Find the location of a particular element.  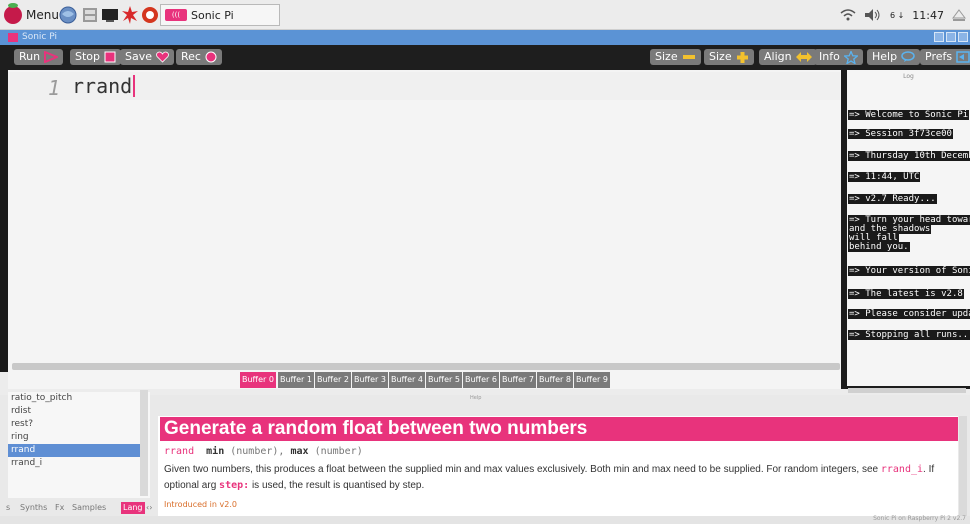

taskbar-sonic-pi-window: ((( Sonic Pi is located at coordinates (220, 15).